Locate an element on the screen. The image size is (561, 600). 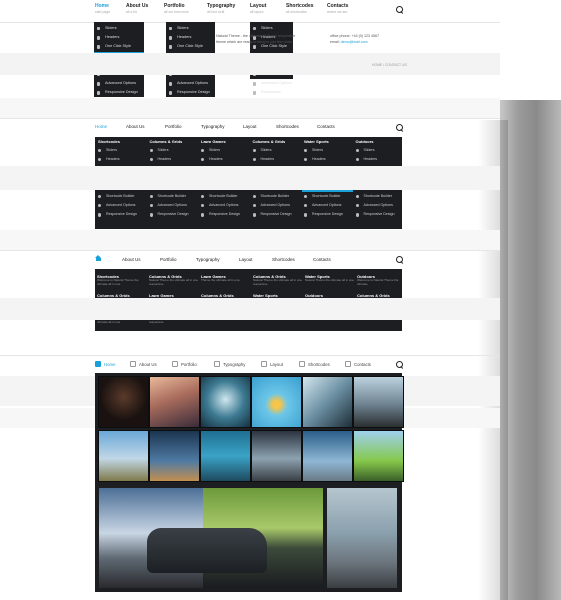
office-building-photo is located at coordinates (225, 456).